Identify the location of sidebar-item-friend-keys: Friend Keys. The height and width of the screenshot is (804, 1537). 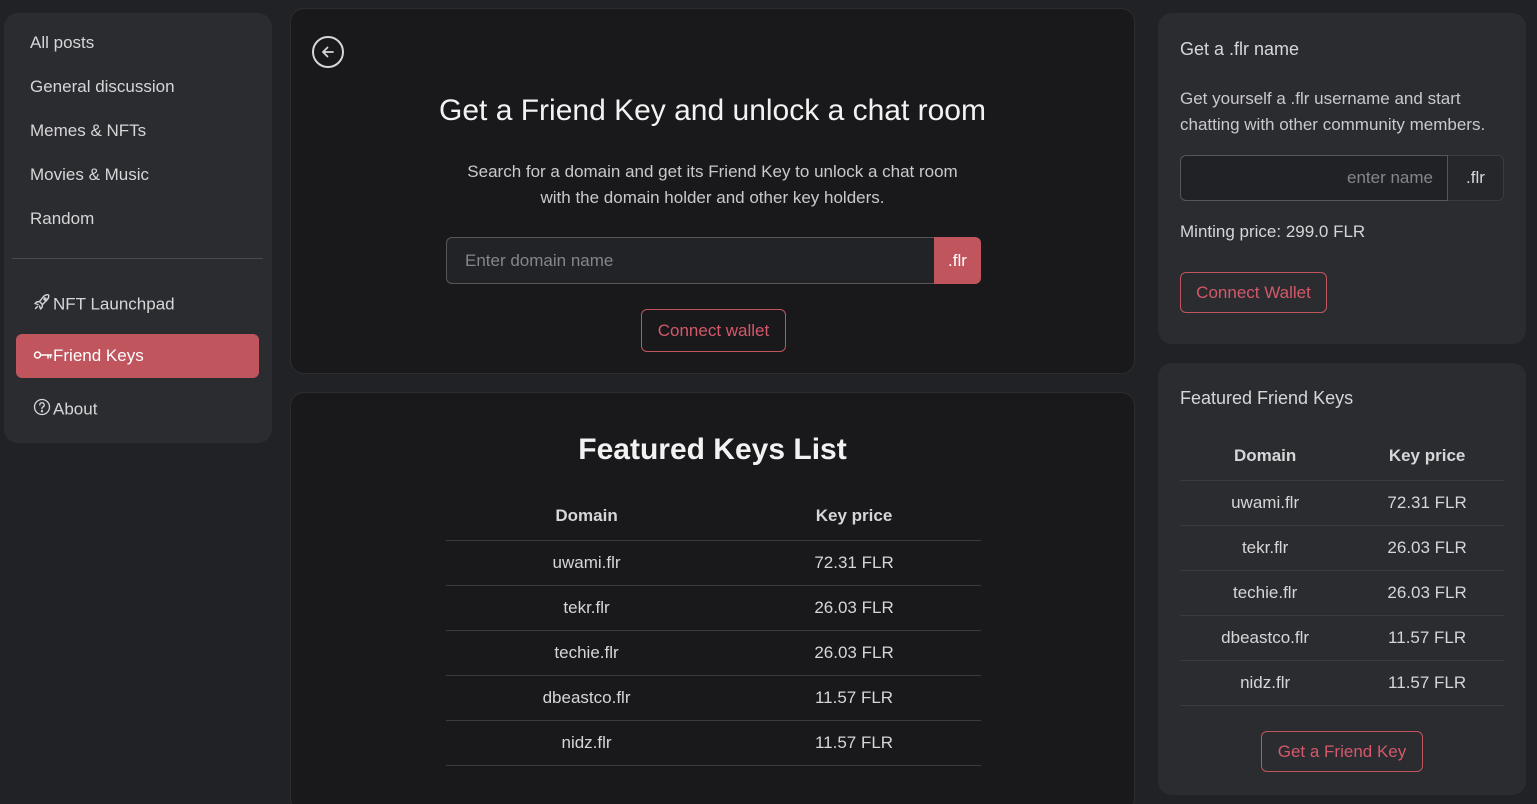
(137, 356).